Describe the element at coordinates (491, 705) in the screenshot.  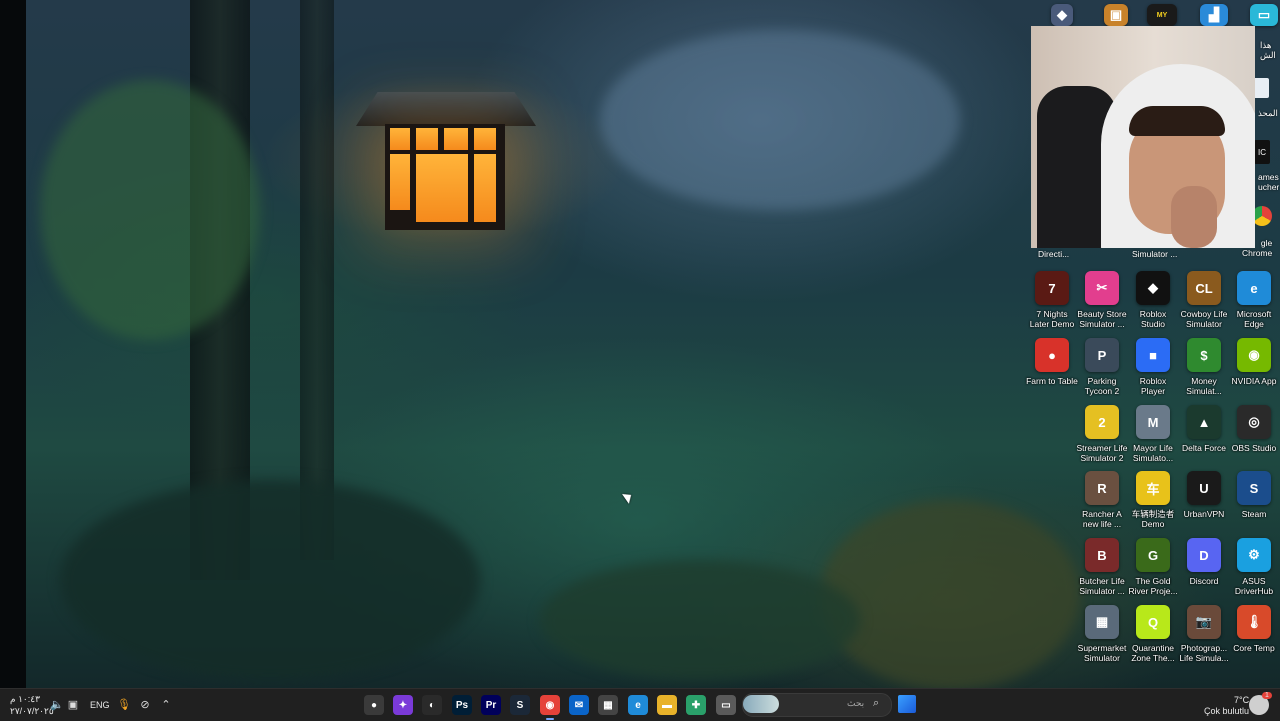
I see `taskbar-premiere: Pr` at that location.